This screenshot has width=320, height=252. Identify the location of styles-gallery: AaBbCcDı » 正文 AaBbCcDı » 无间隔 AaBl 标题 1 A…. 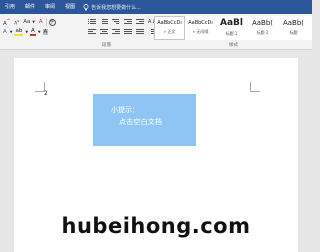
(233, 28).